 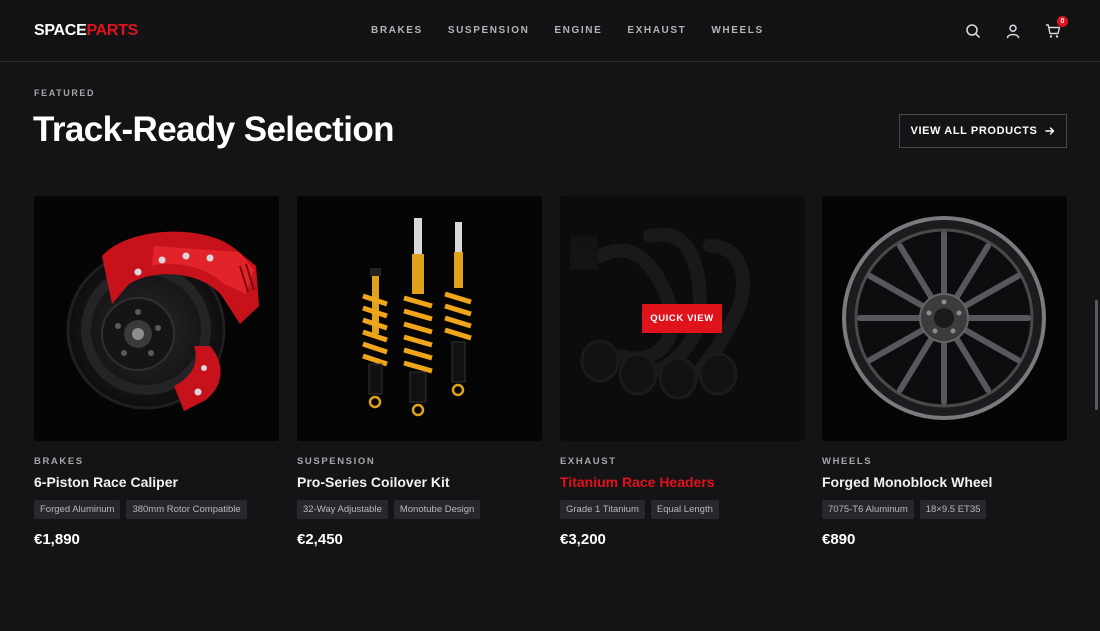 What do you see at coordinates (320, 539) in the screenshot?
I see `product-price: €2,450` at bounding box center [320, 539].